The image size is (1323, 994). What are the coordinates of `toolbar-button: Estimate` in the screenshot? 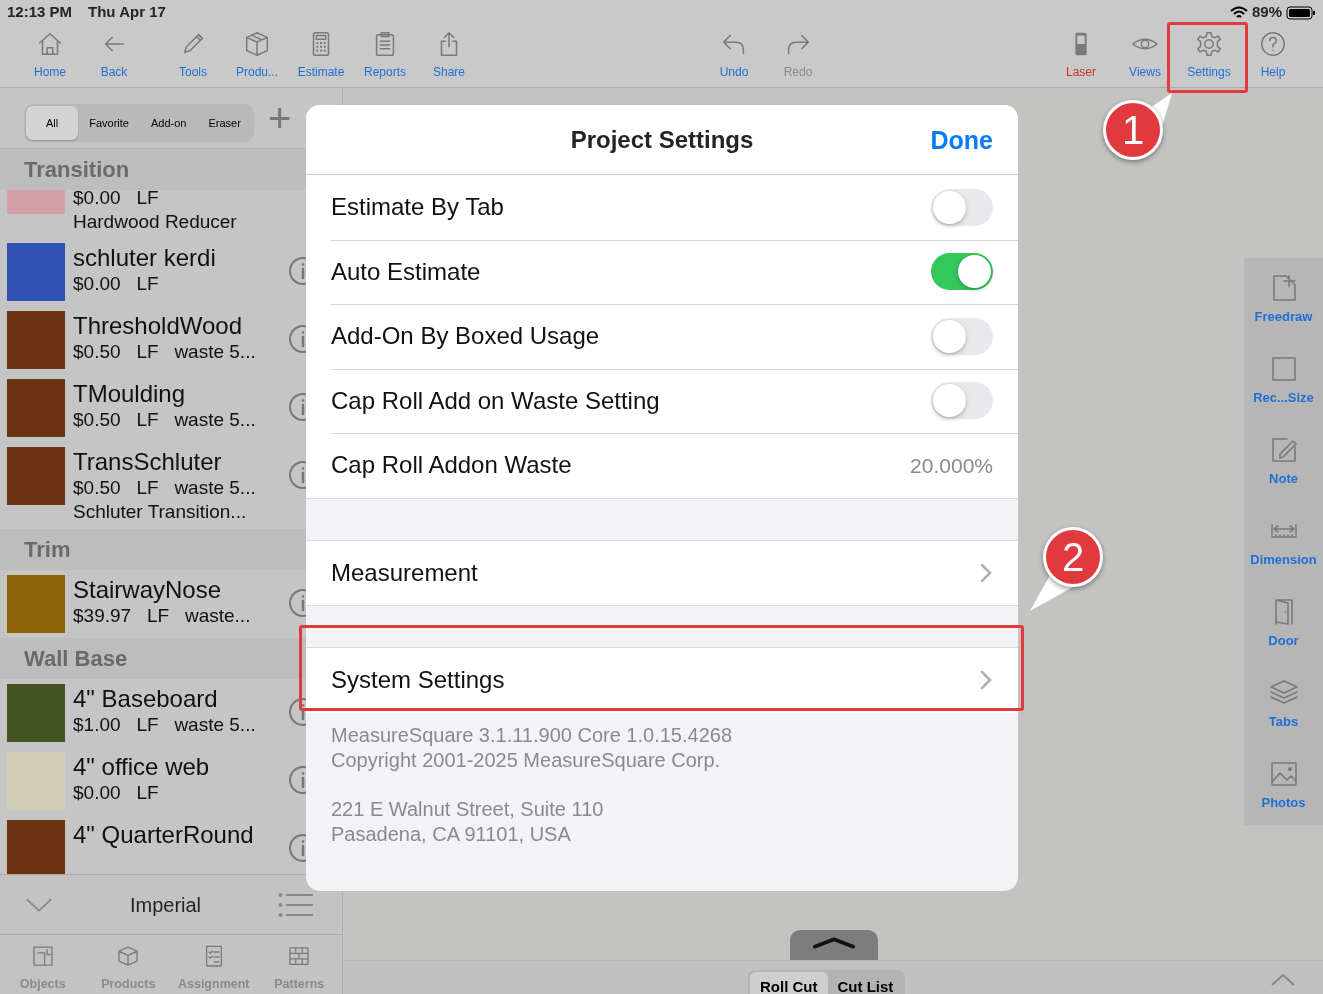 It's located at (321, 56).